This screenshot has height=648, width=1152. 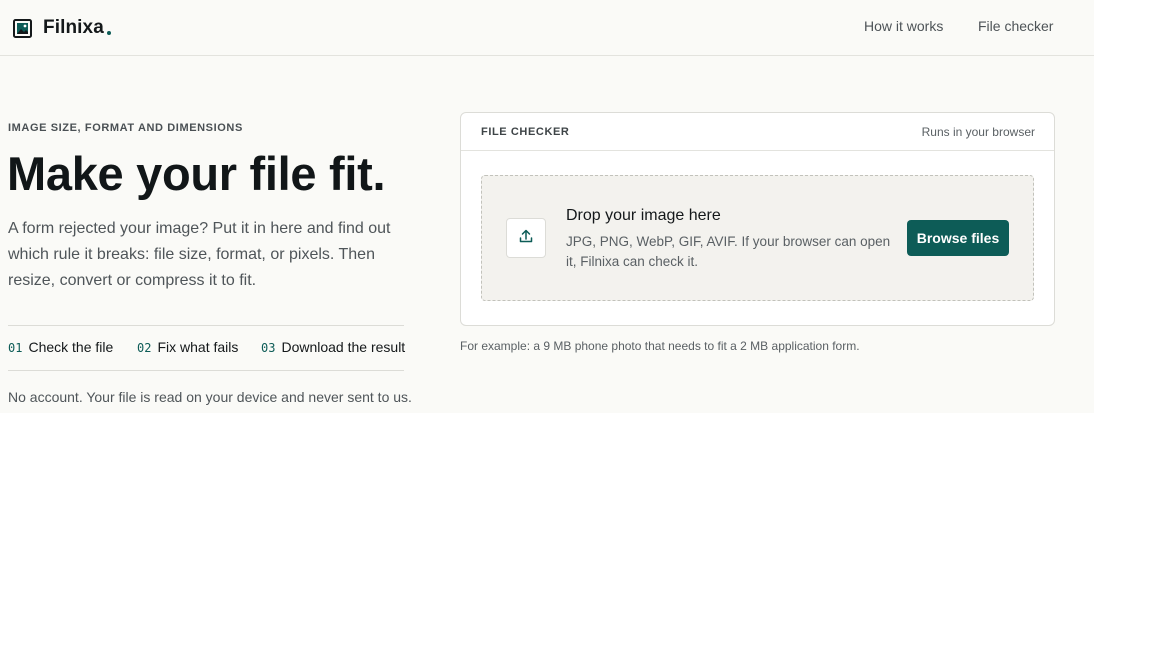 I want to click on nav-link-how-it-works: How it works, so click(x=903, y=26).